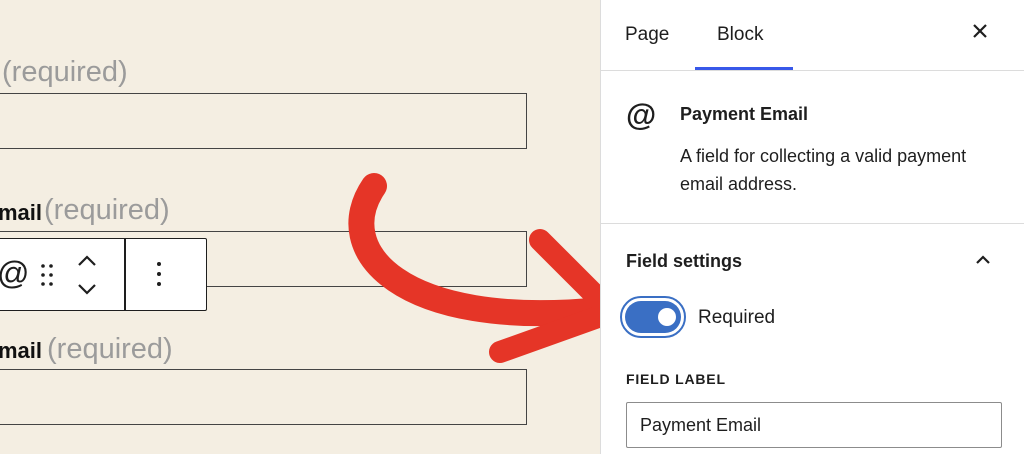  I want to click on required-toggle, so click(653, 317).